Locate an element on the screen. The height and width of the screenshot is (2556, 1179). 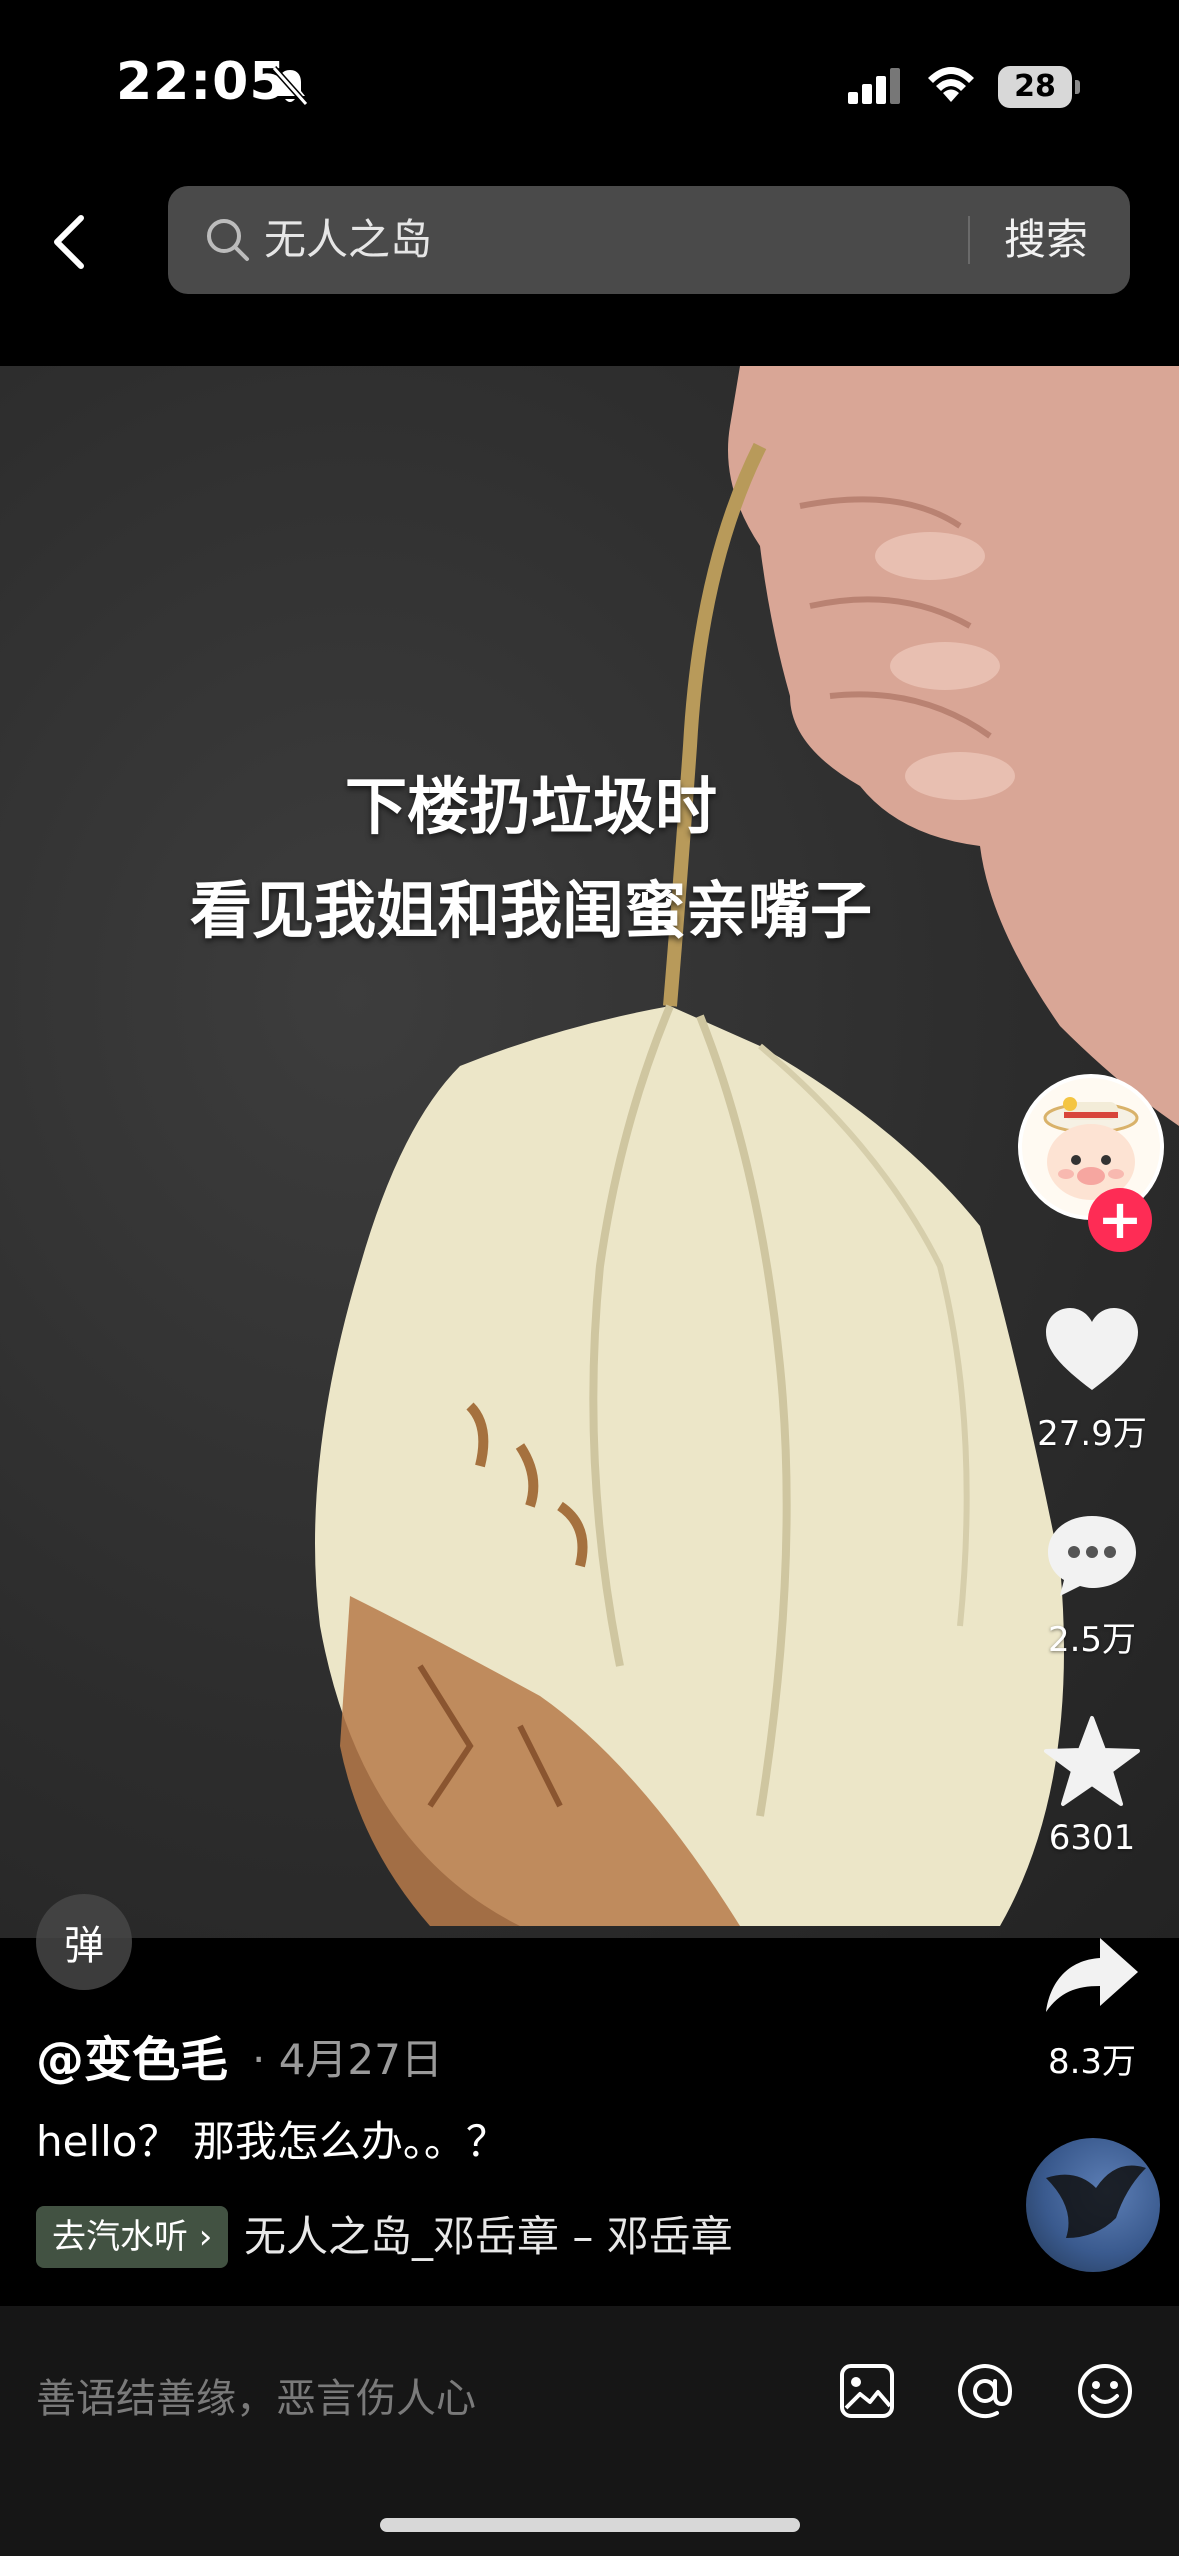
search-bar: 无人之岛 搜索 is located at coordinates (649, 240).